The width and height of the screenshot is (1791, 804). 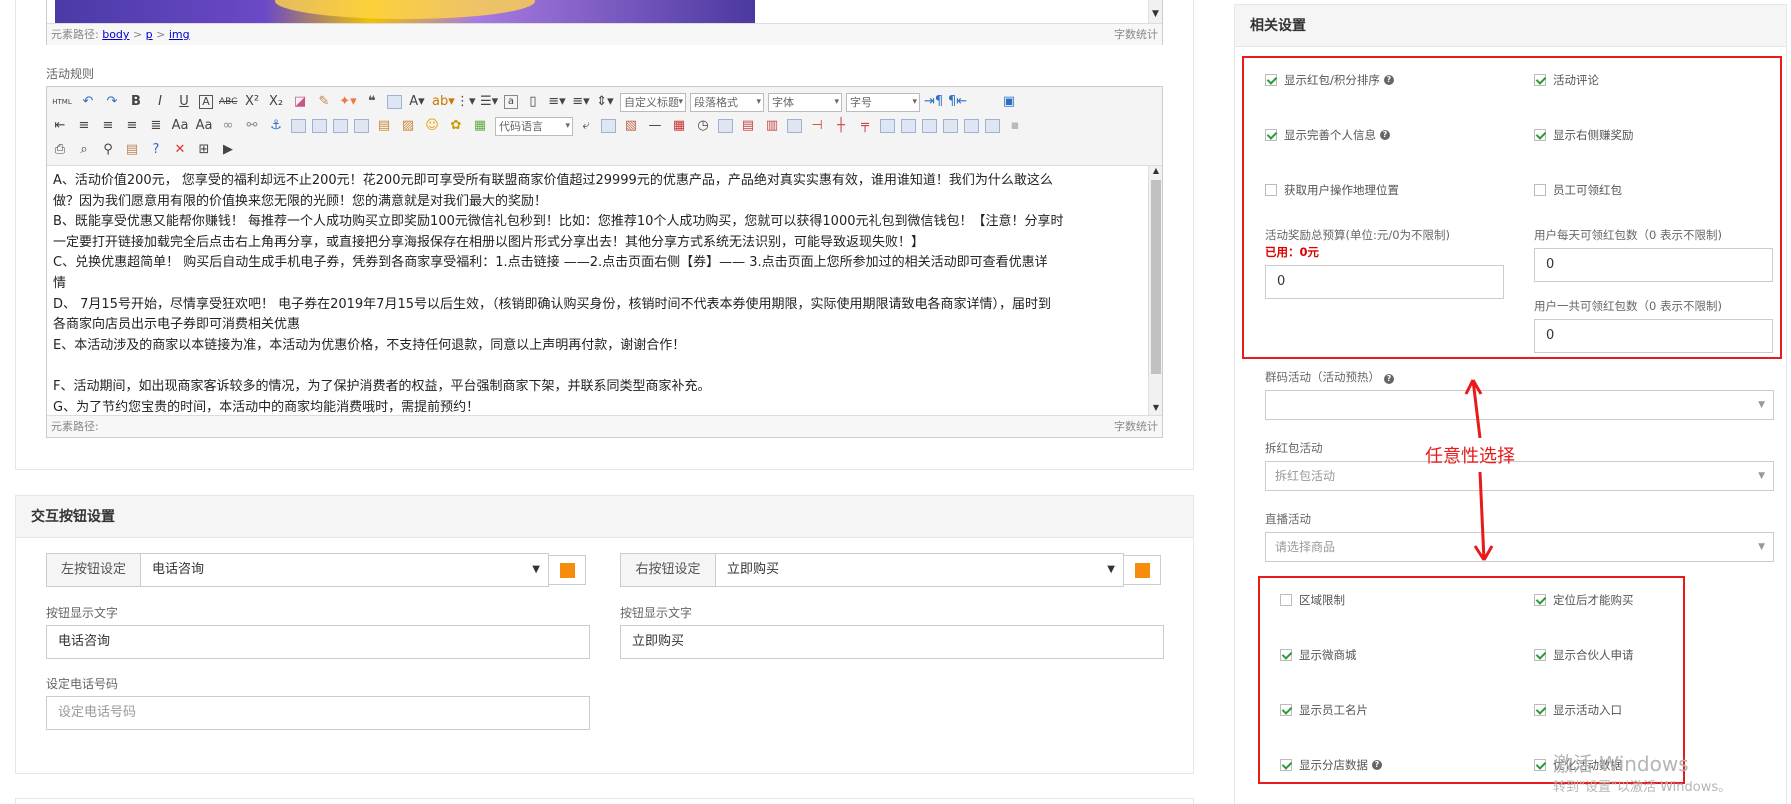 I want to click on link-icon: ∞, so click(x=228, y=126).